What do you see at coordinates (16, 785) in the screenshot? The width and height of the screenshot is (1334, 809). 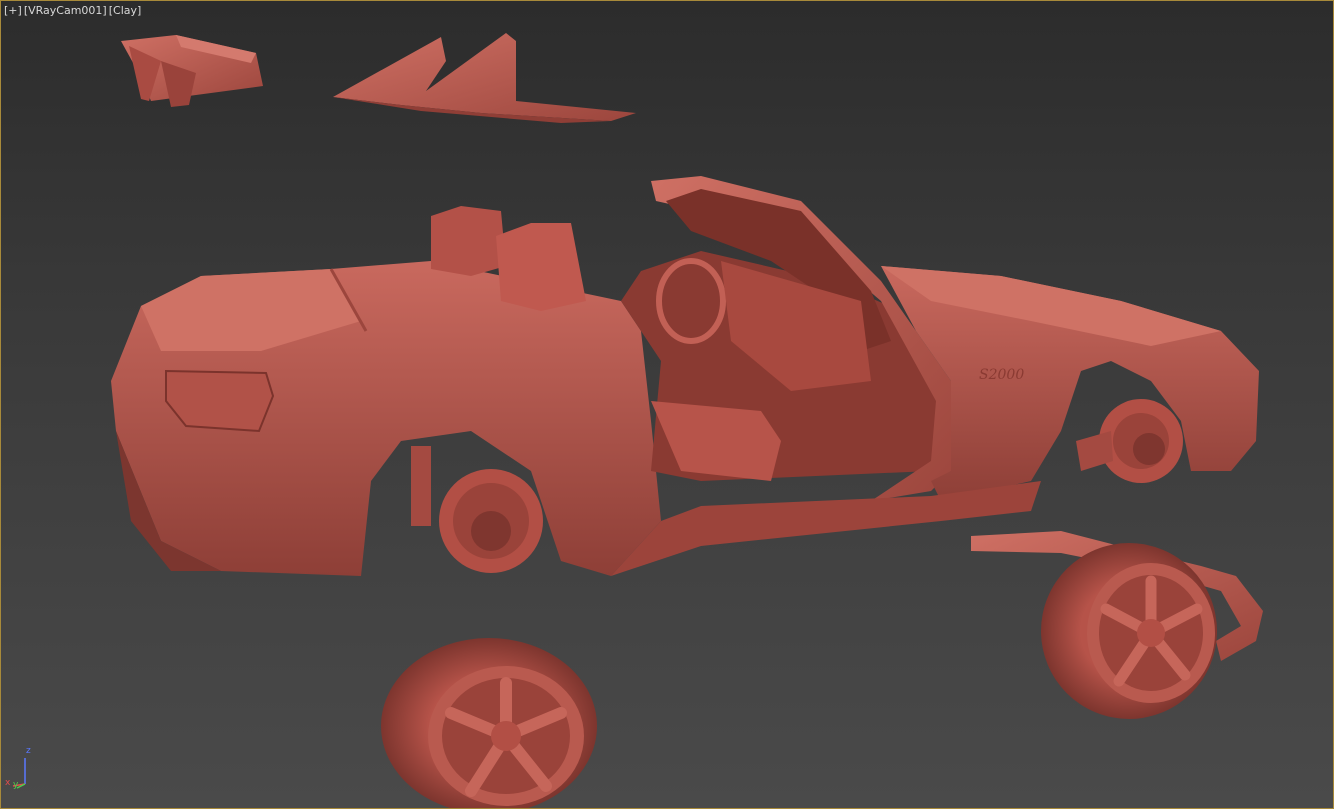 I see `gizmo-y-label: y` at bounding box center [16, 785].